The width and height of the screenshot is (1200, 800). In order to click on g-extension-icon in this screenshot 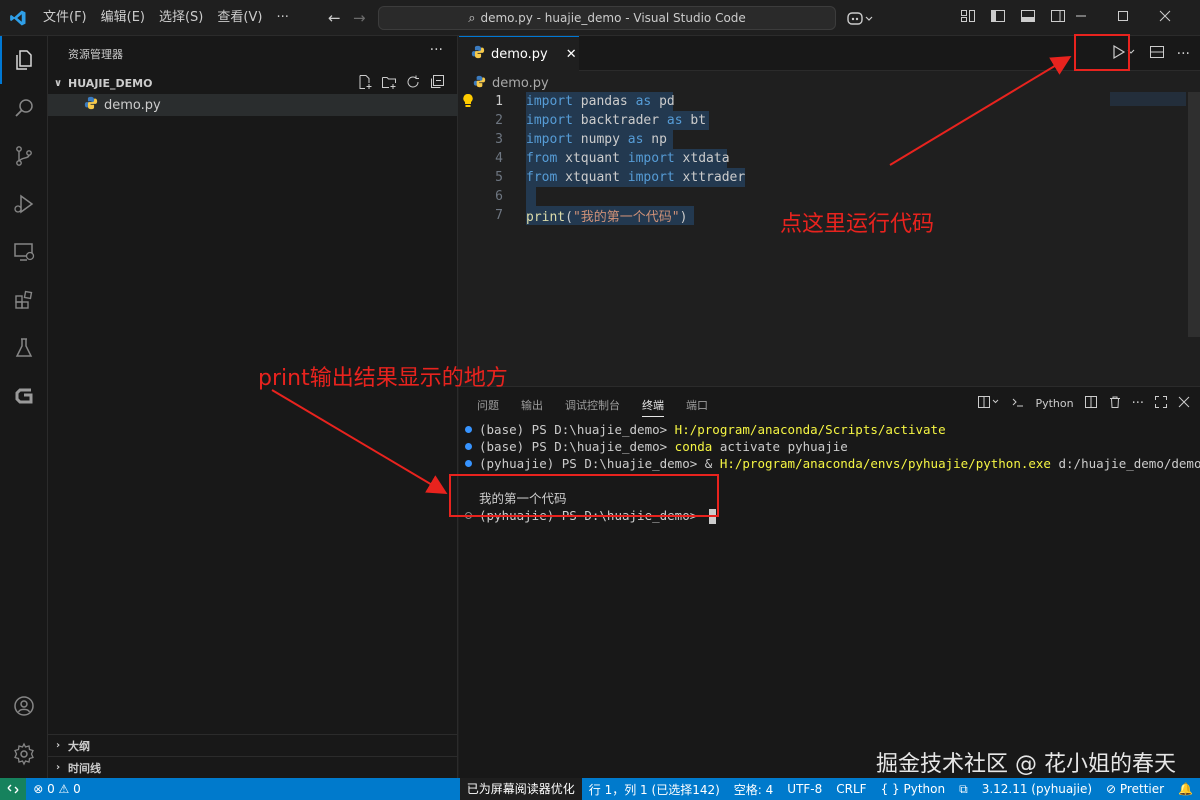, I will do `click(24, 396)`.